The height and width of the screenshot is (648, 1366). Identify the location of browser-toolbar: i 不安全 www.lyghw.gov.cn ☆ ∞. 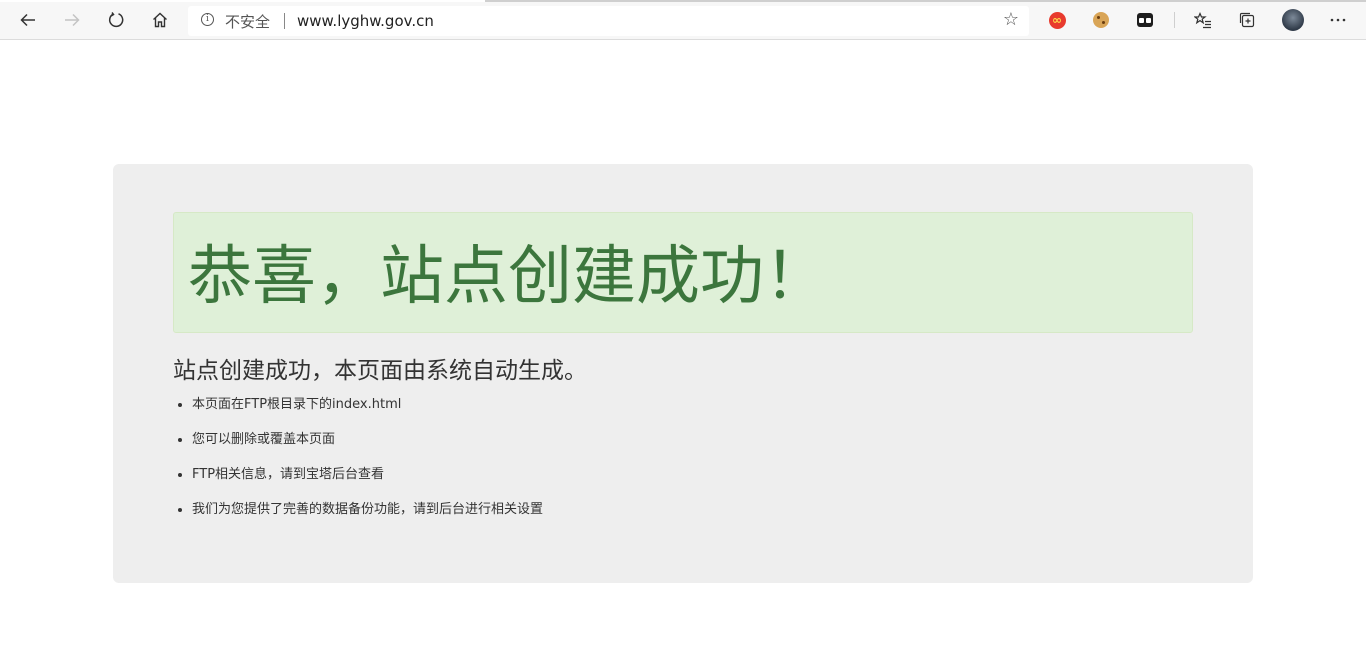
(683, 20).